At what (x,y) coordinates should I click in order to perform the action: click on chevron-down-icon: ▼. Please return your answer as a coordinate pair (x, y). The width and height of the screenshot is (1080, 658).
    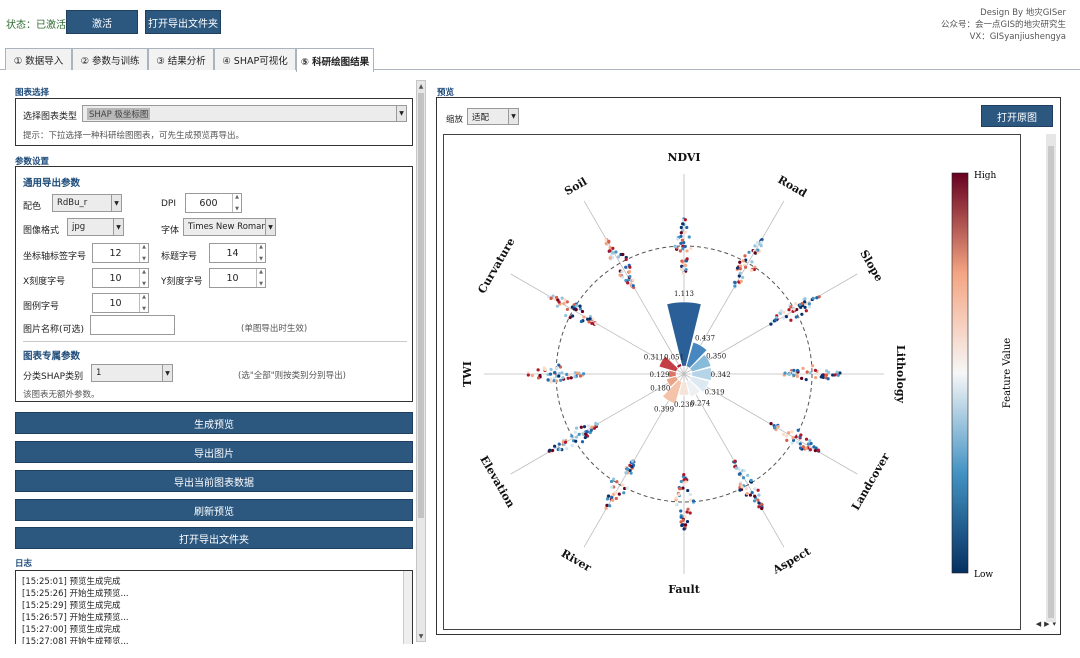
    Looking at the image, I should click on (270, 227).